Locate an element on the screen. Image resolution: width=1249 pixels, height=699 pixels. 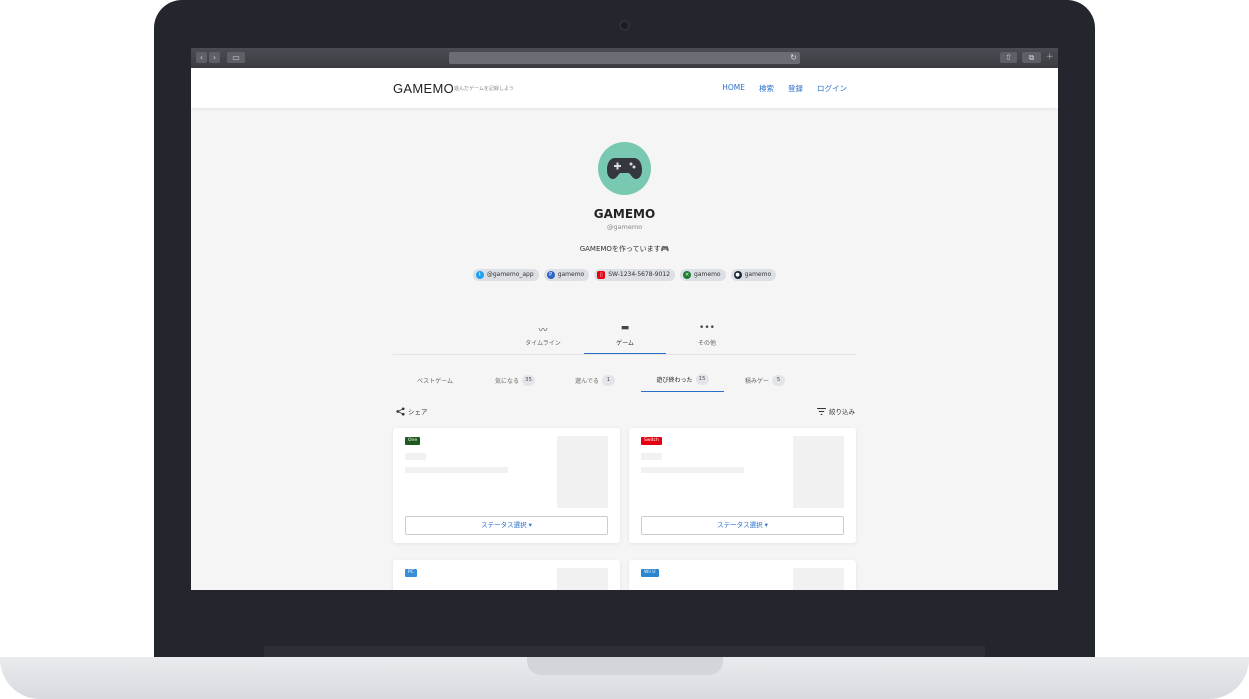
subtab-interested: 気になる 35 is located at coordinates (515, 380).